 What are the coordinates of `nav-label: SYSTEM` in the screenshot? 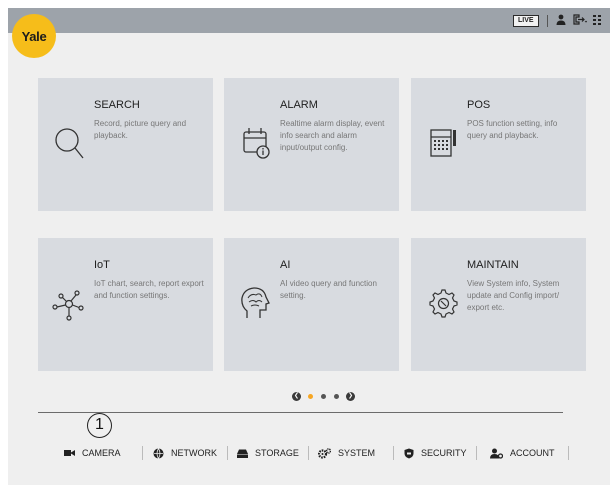 It's located at (357, 453).